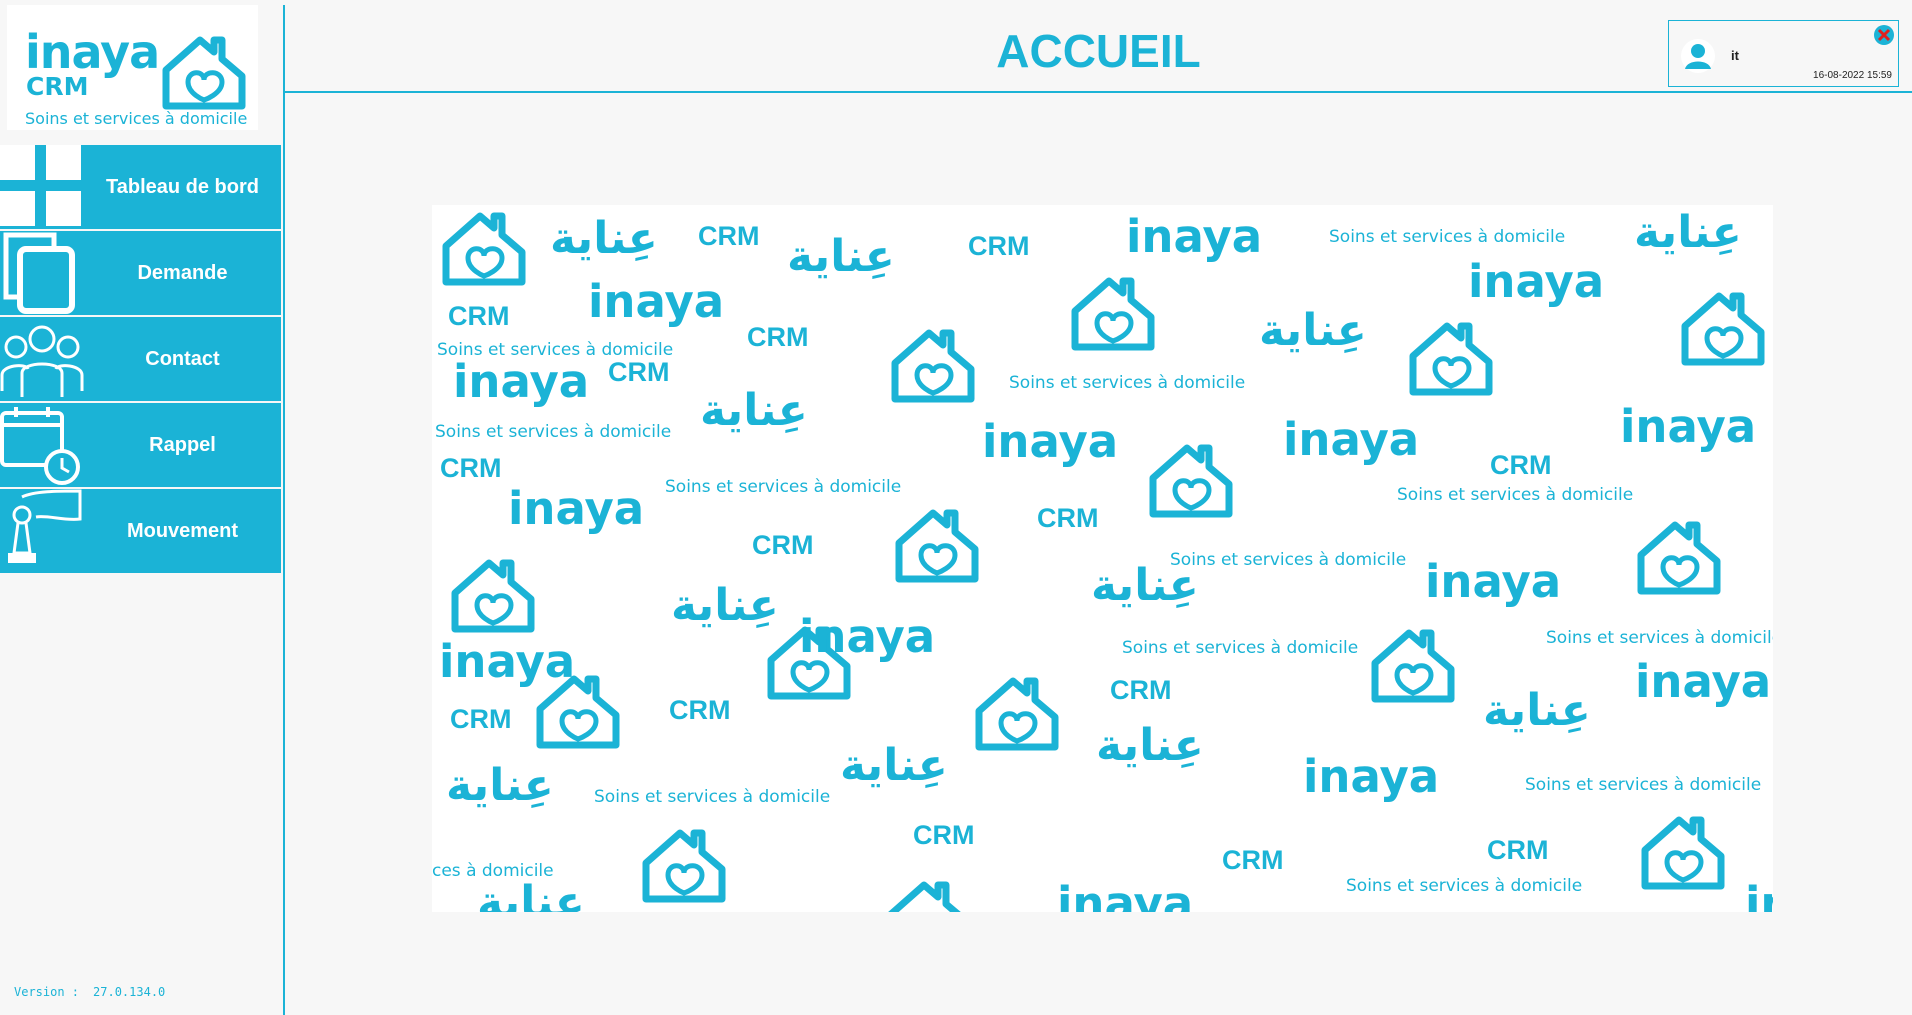 The height and width of the screenshot is (1015, 1912). Describe the element at coordinates (40, 185) in the screenshot. I see `dashboard-grid-icon` at that location.